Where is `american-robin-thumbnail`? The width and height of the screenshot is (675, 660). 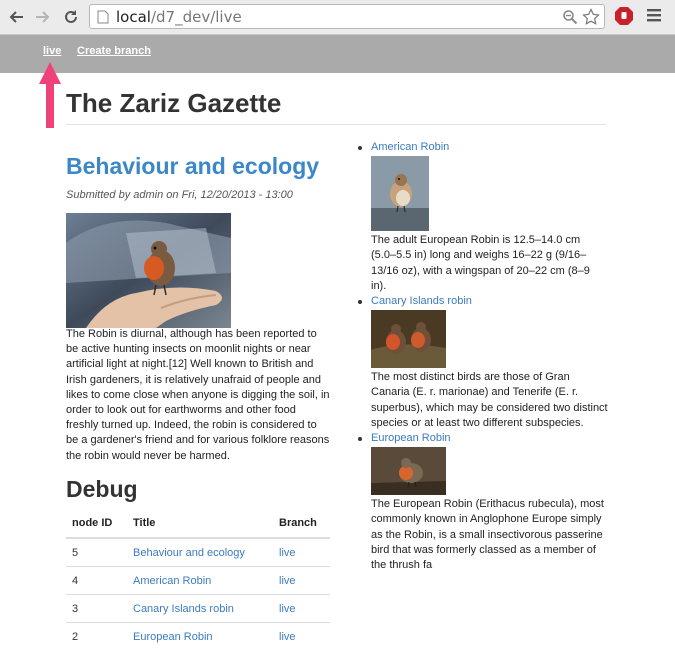
american-robin-thumbnail is located at coordinates (400, 194).